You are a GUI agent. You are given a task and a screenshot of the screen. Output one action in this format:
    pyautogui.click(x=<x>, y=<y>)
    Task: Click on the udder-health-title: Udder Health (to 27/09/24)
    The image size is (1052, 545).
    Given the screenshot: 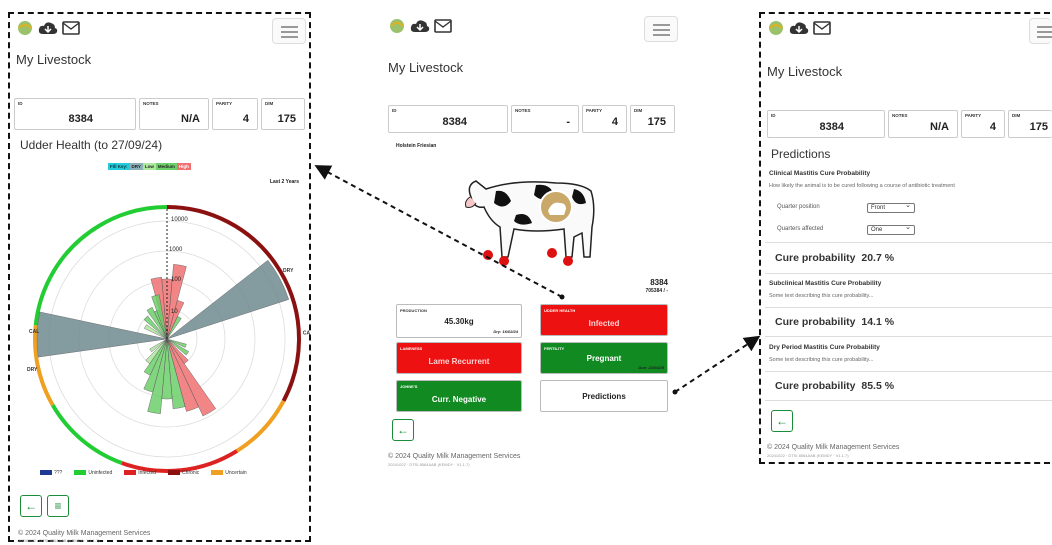 What is the action you would take?
    pyautogui.click(x=91, y=145)
    